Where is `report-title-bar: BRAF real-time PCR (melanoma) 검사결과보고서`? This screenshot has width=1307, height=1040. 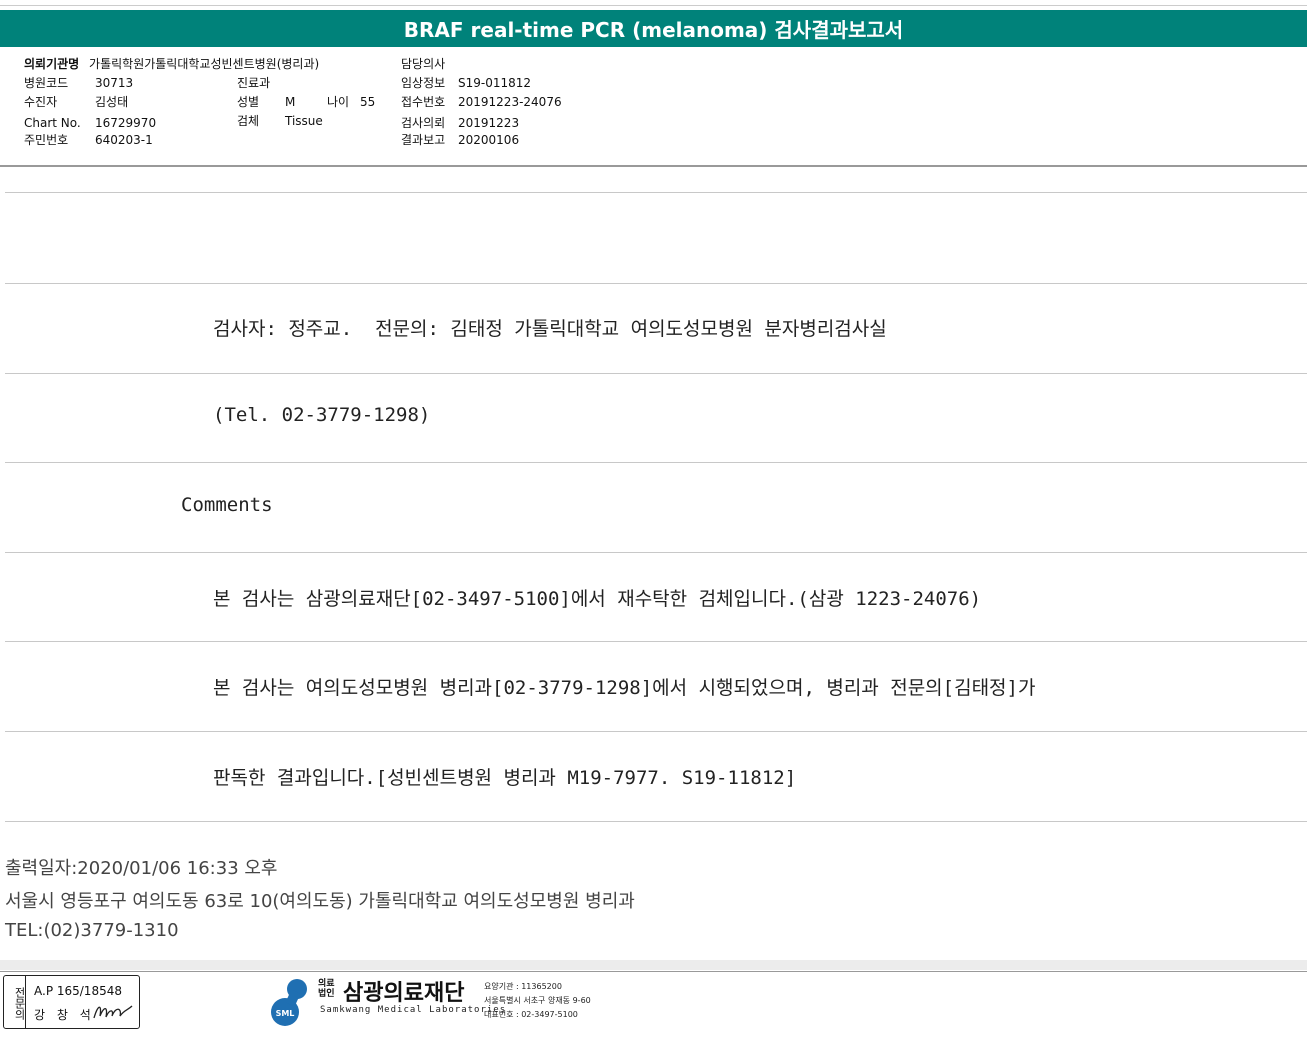 report-title-bar: BRAF real-time PCR (melanoma) 검사결과보고서 is located at coordinates (653, 28).